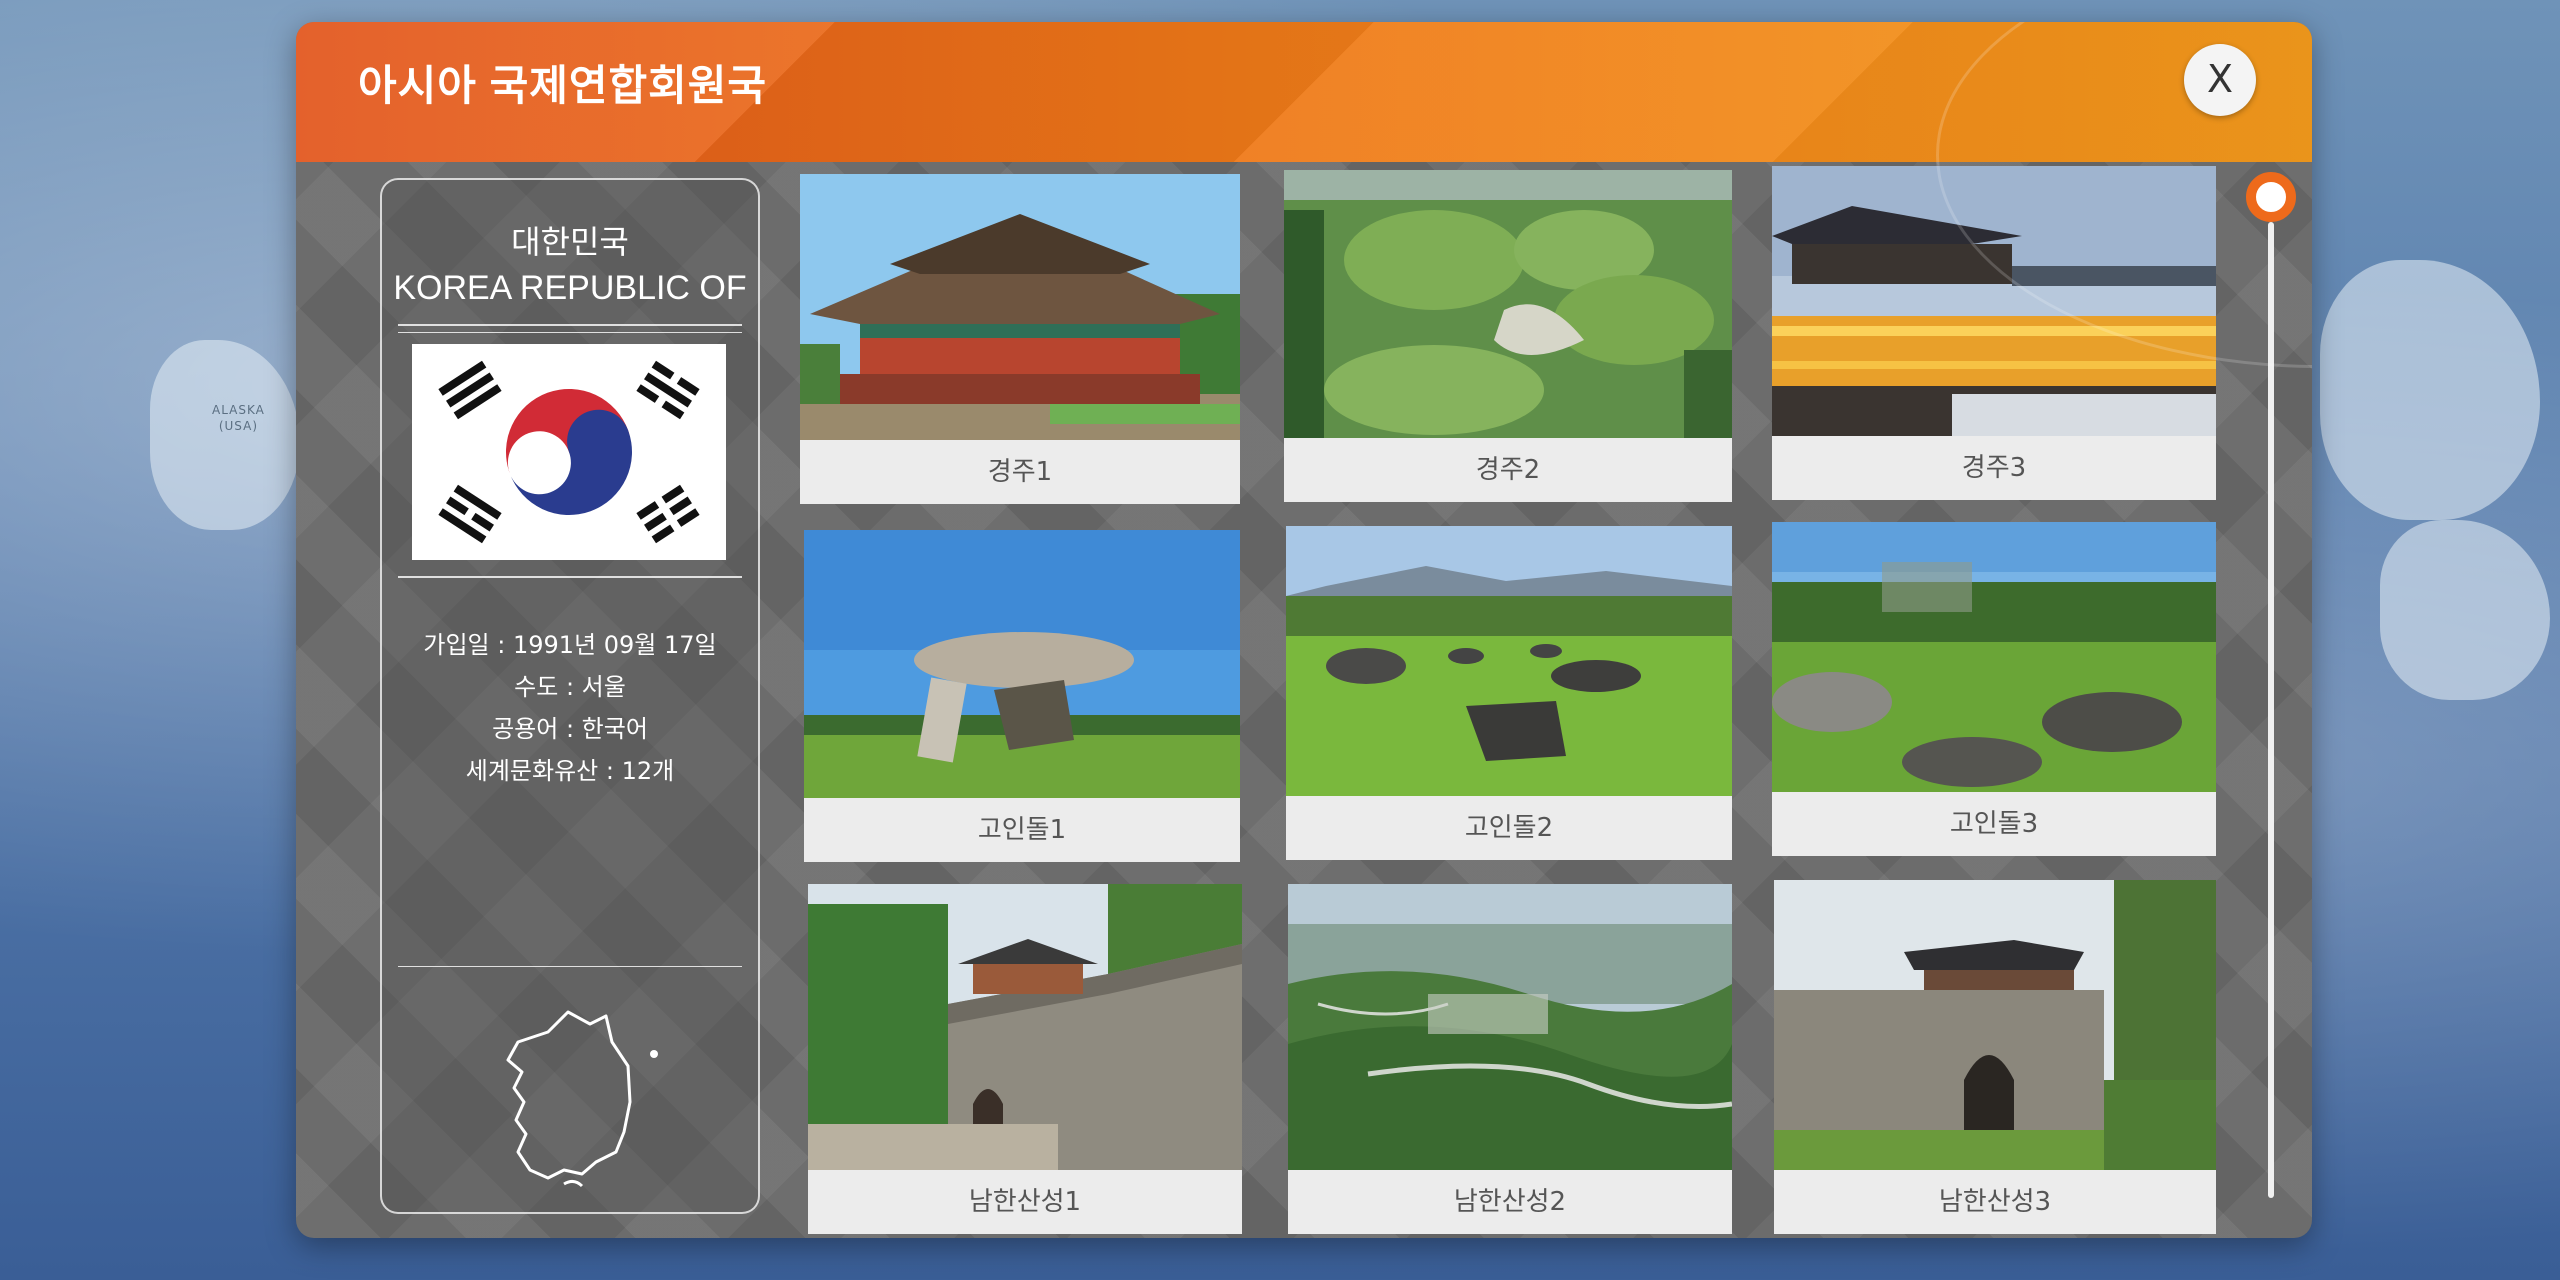 Image resolution: width=2560 pixels, height=1280 pixels. Describe the element at coordinates (1304, 92) in the screenshot. I see `title-bar: 아시아 국제연합회원국 X` at that location.